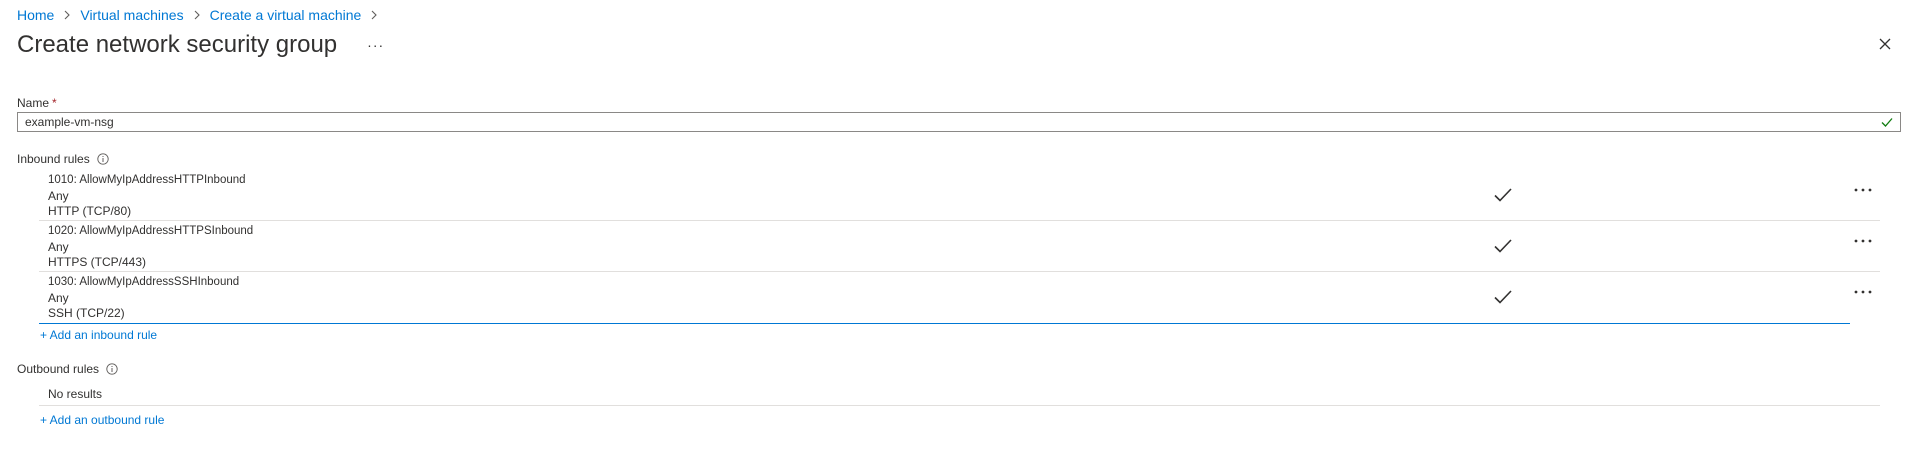 This screenshot has width=1915, height=458. What do you see at coordinates (147, 180) in the screenshot?
I see `rule-name: 1010: AllowMyIpAddressHTTPInbound` at bounding box center [147, 180].